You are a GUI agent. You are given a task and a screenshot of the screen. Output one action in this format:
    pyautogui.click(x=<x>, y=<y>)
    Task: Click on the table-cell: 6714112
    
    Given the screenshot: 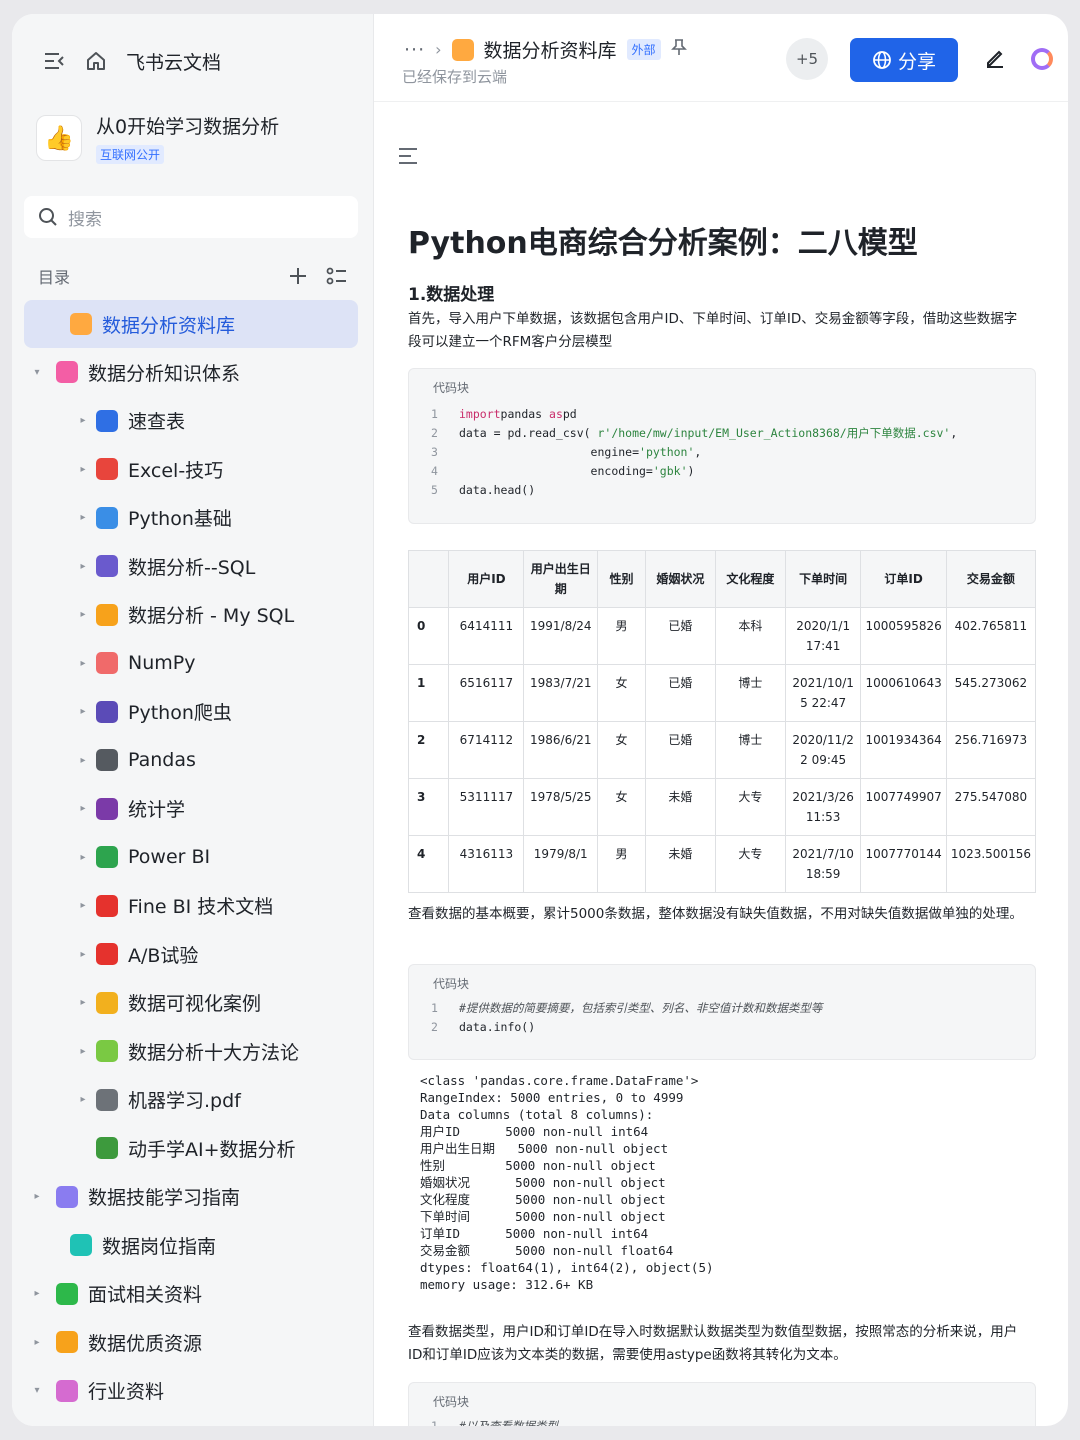 What is the action you would take?
    pyautogui.click(x=486, y=750)
    